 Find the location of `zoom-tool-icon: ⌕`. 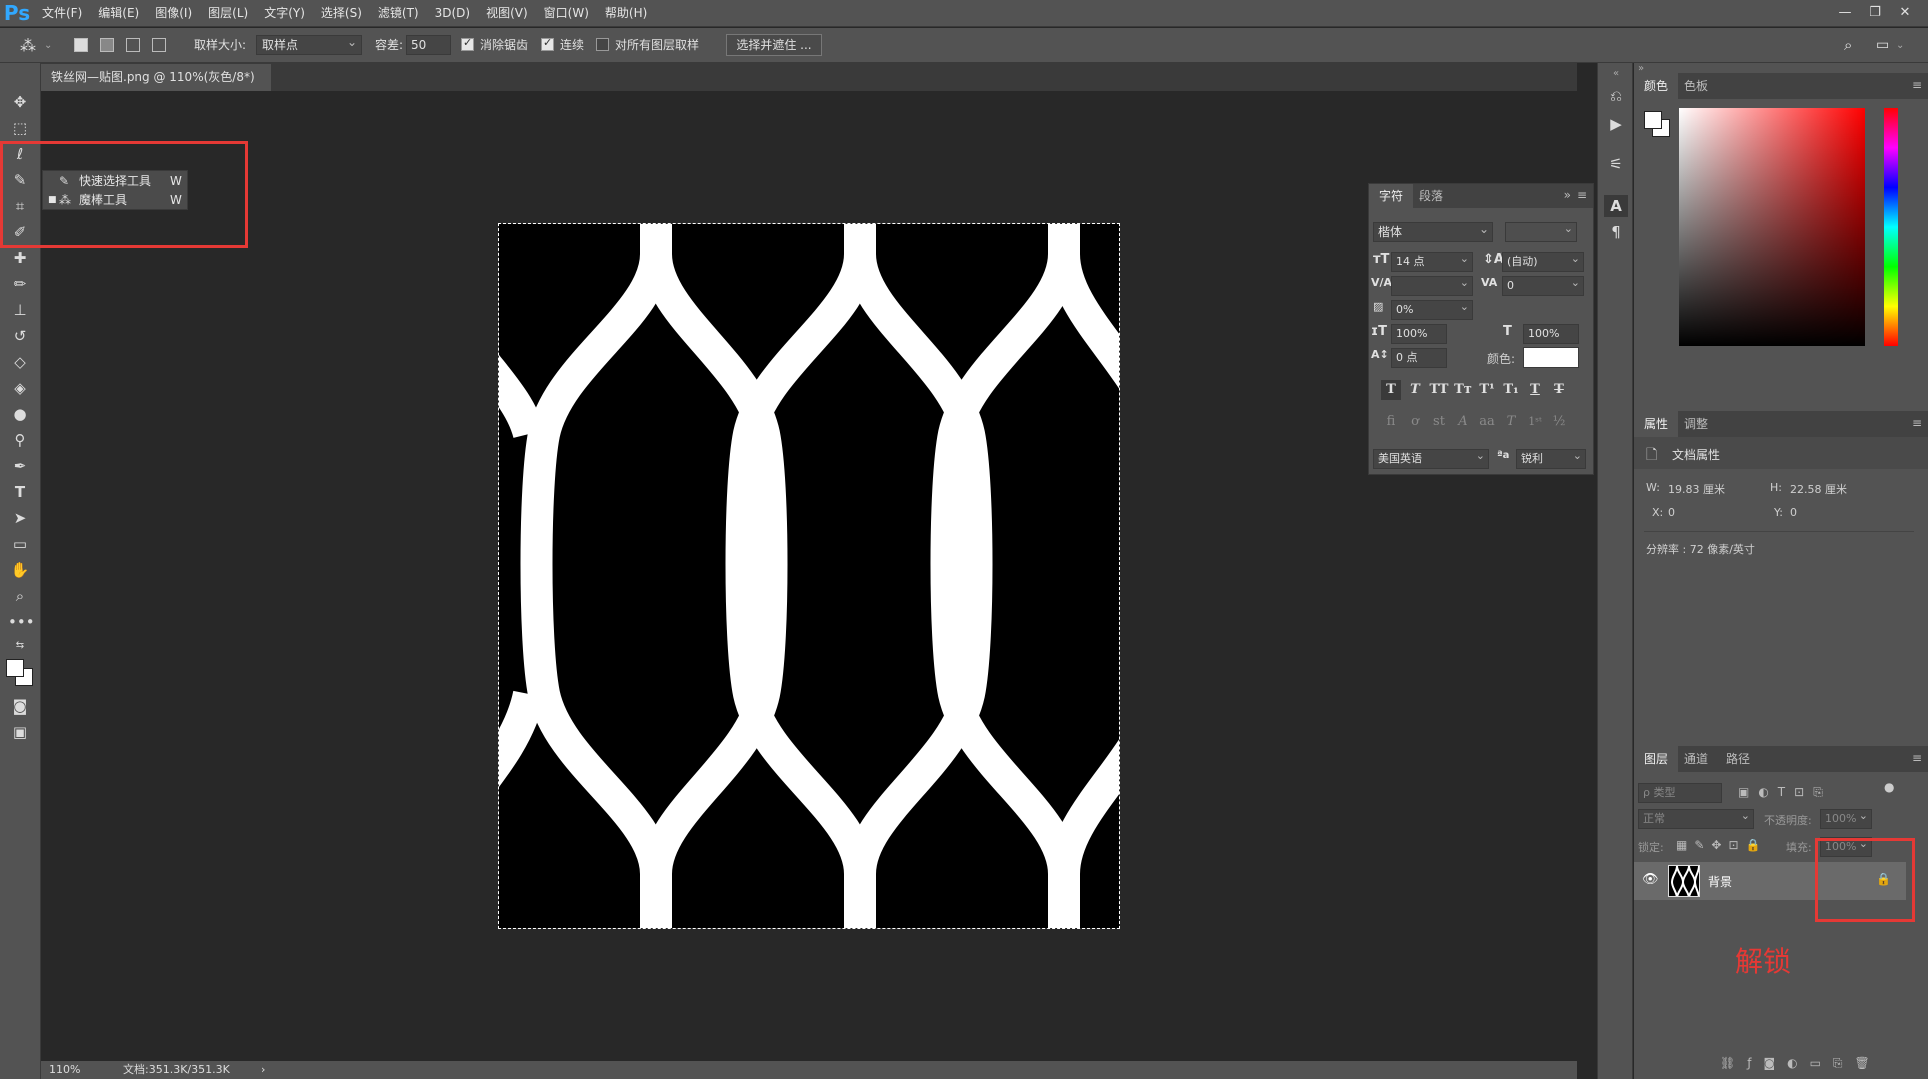

zoom-tool-icon: ⌕ is located at coordinates (20, 596).